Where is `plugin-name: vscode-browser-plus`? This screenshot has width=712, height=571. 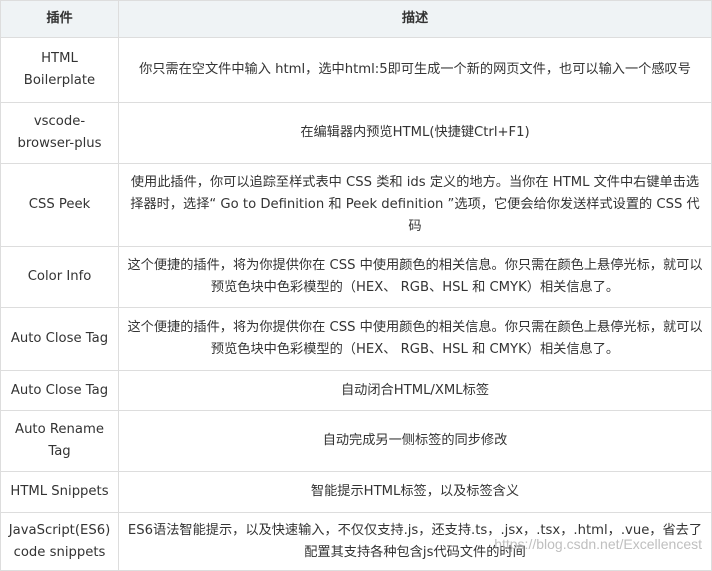 plugin-name: vscode-browser-plus is located at coordinates (59, 133).